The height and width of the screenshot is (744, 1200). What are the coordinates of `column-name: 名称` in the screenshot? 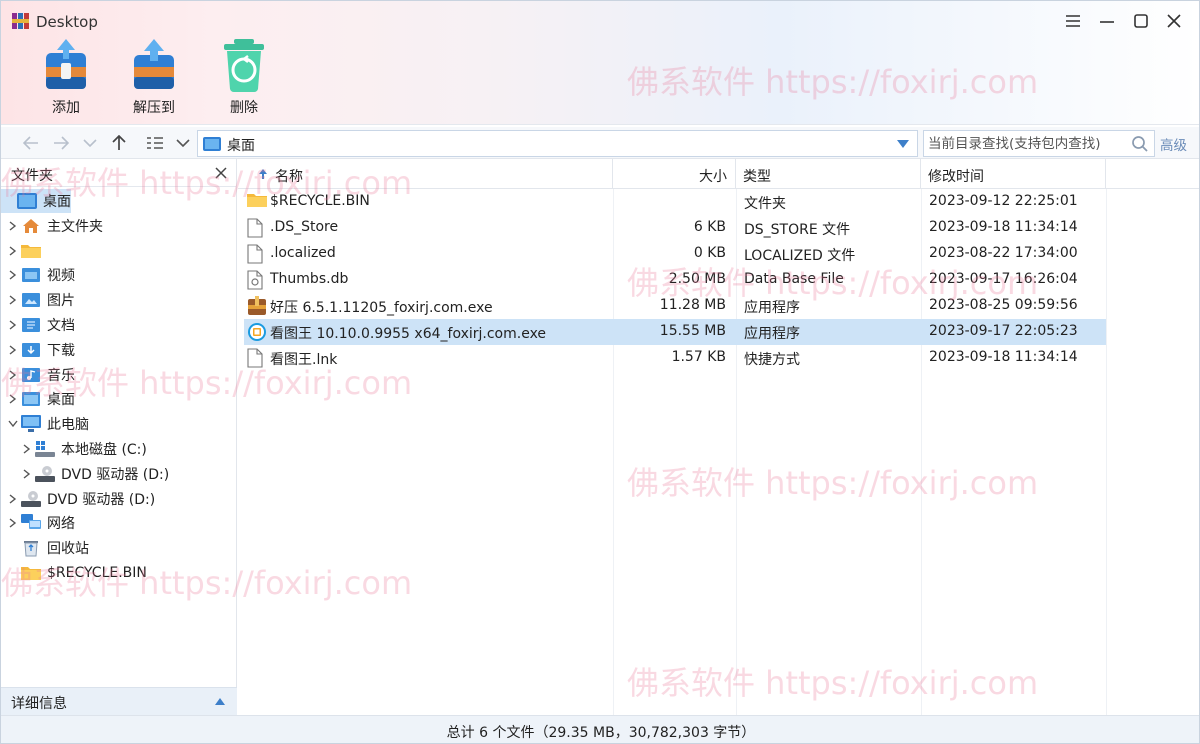 It's located at (425, 174).